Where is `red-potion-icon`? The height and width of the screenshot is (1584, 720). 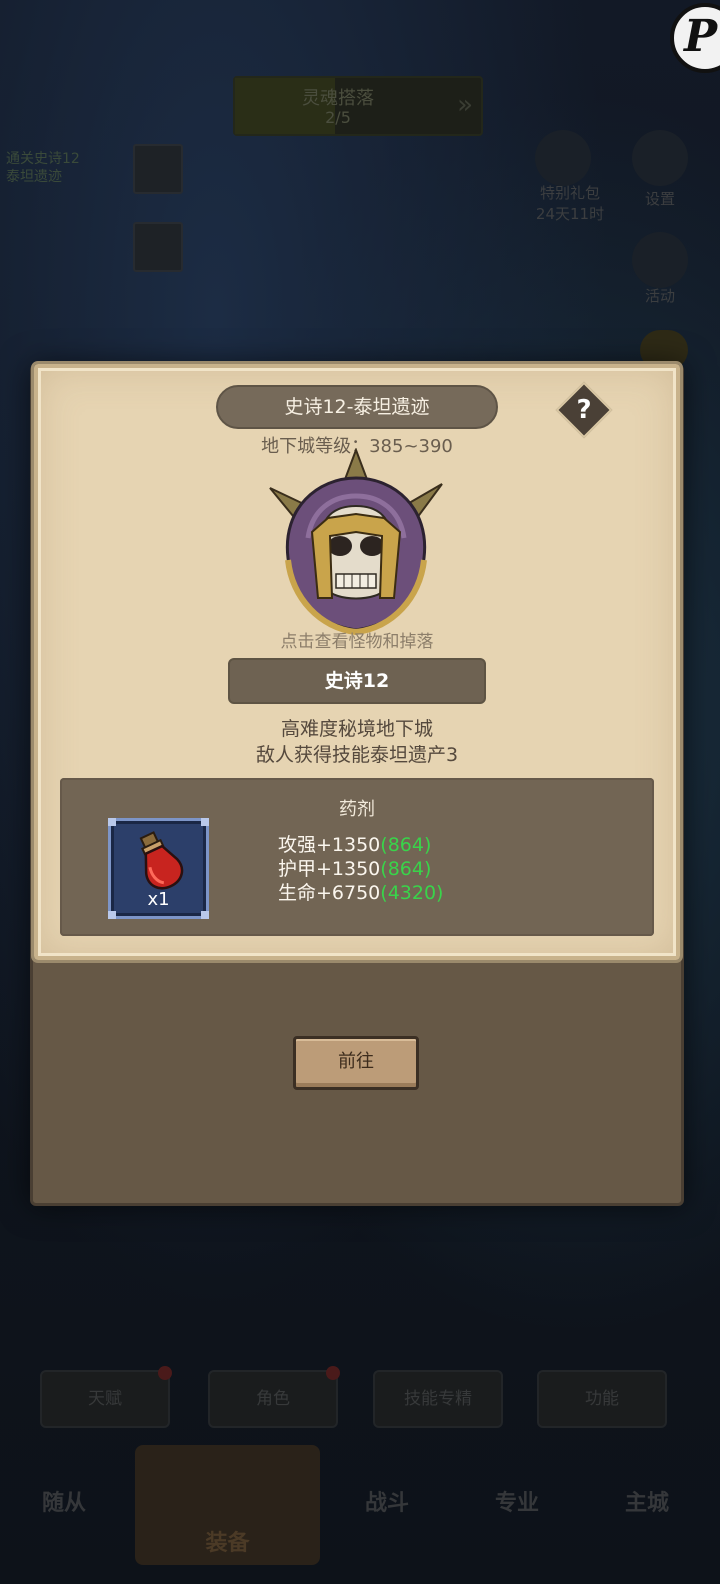
red-potion-icon is located at coordinates (161, 860).